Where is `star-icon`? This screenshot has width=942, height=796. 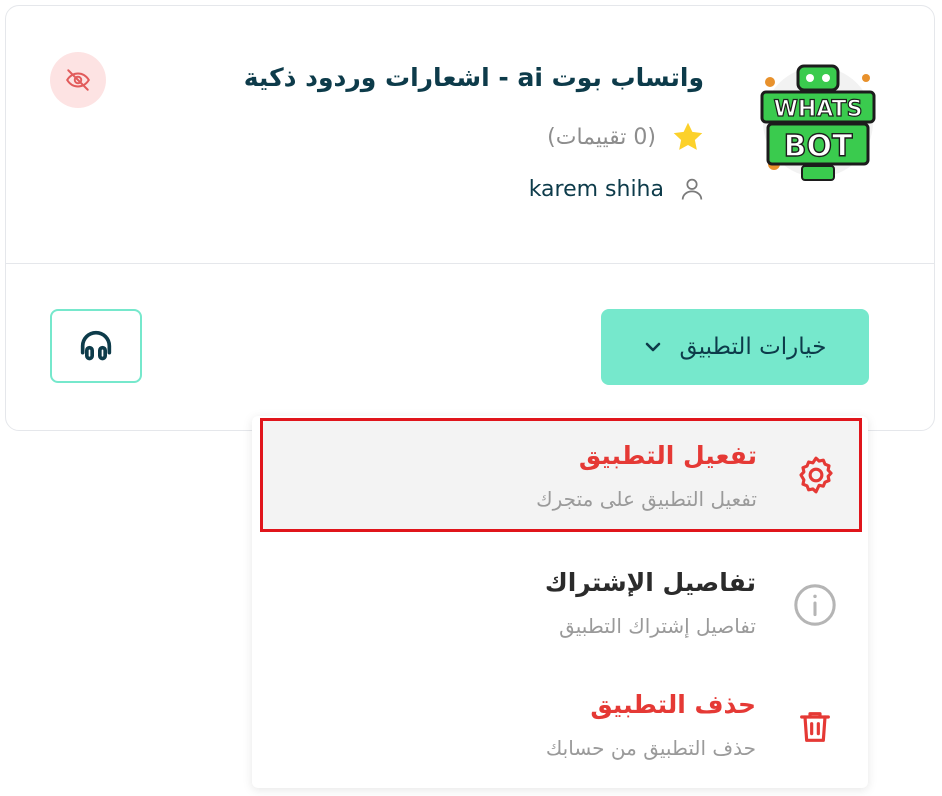 star-icon is located at coordinates (688, 137).